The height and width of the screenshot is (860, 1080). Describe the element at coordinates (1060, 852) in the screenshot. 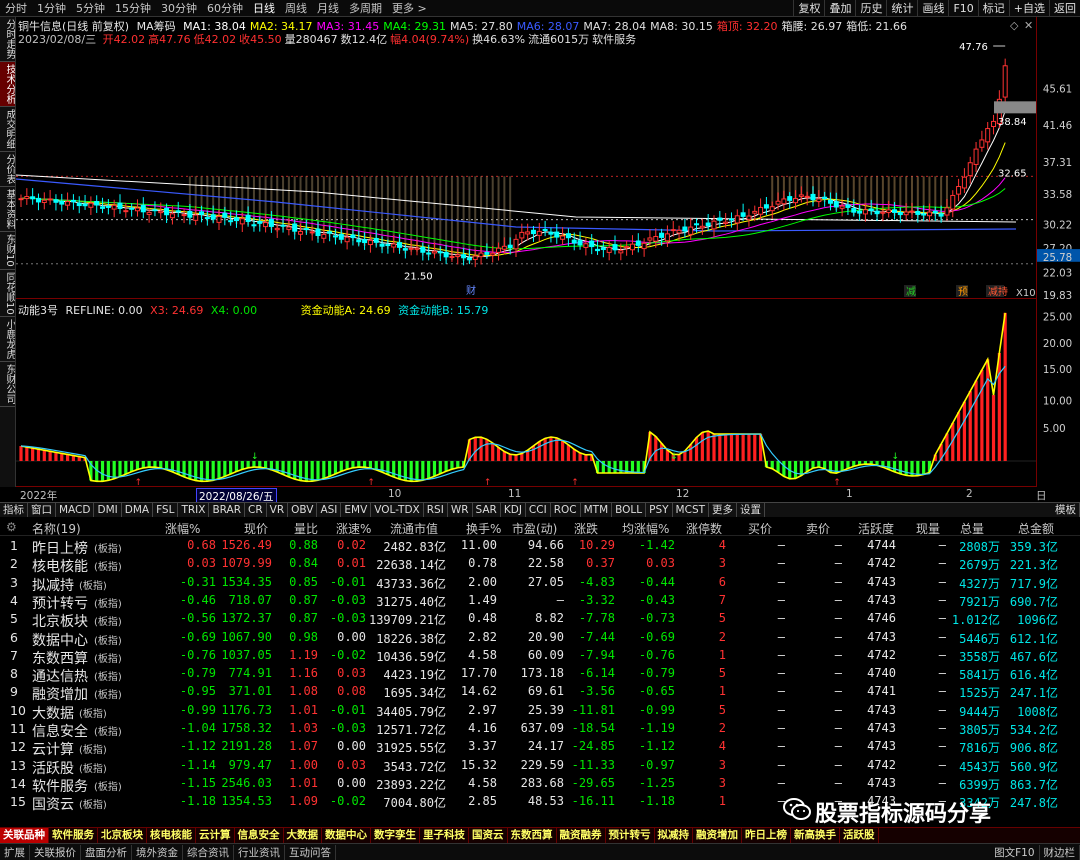

I see `bottom-button: 财边栏` at that location.